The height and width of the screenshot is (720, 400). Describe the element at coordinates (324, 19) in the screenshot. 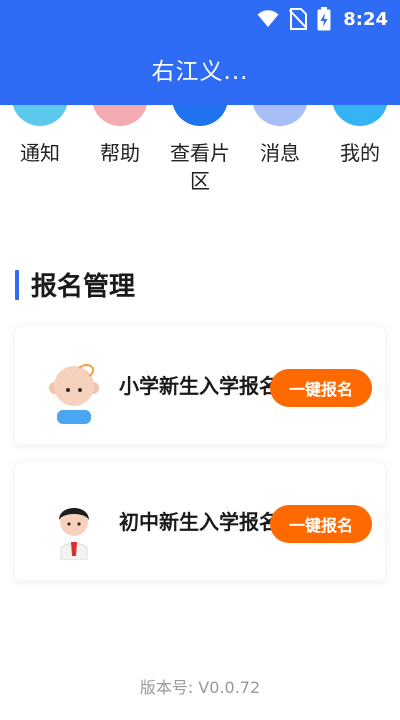

I see `battery-charging-icon` at that location.